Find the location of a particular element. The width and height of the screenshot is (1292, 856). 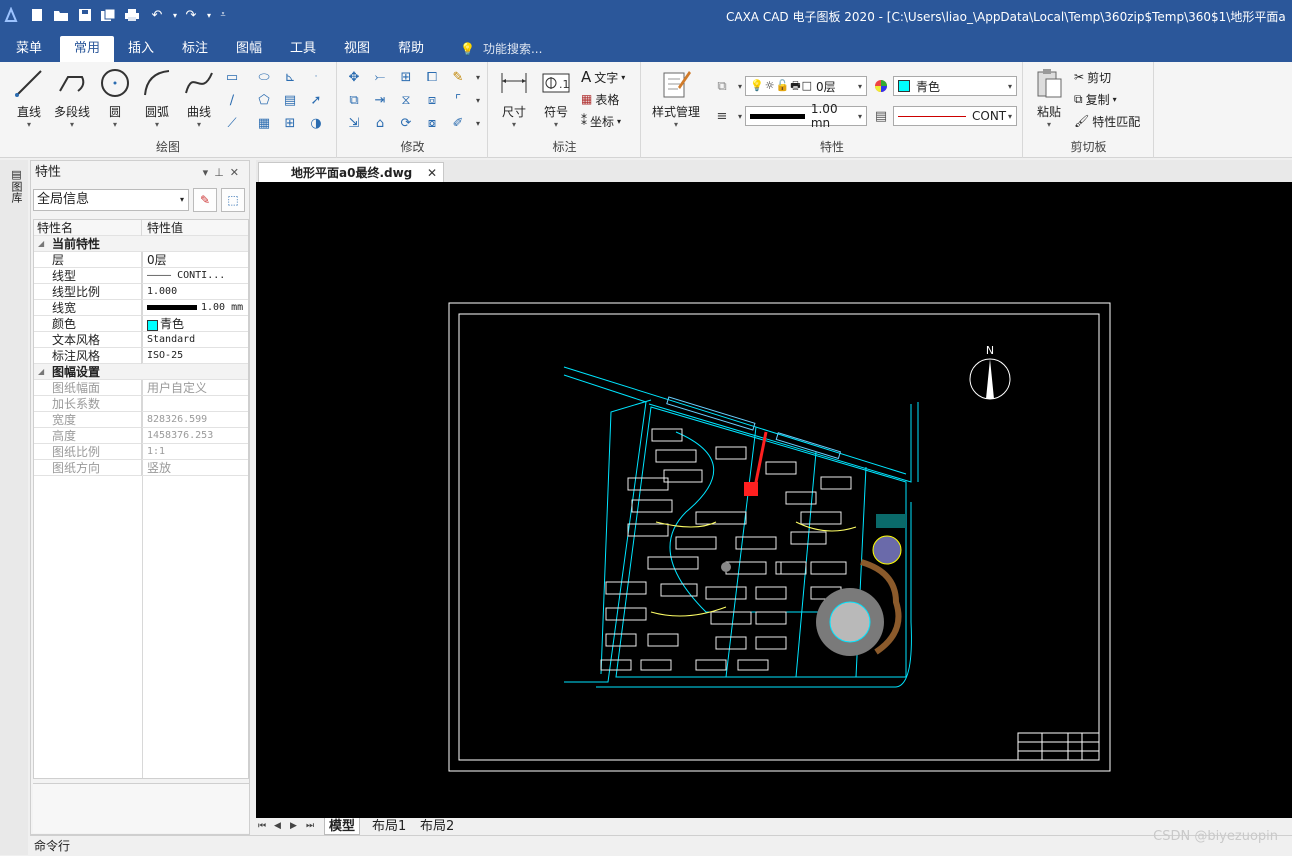

line-button: 直线 ▾ is located at coordinates (29, 99).